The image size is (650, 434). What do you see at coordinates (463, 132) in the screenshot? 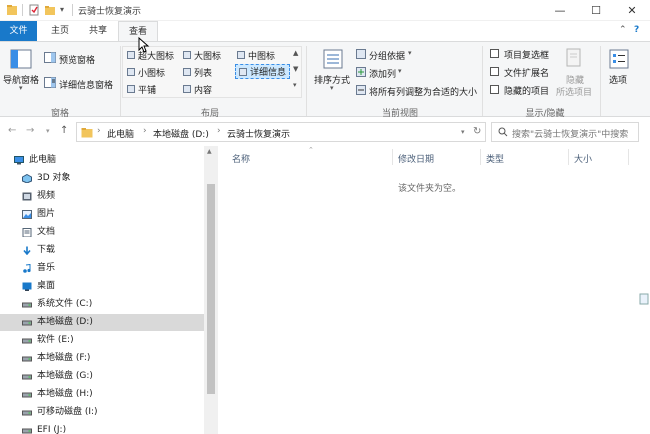
I see `address-history-dropdown-icon: ▾` at bounding box center [463, 132].